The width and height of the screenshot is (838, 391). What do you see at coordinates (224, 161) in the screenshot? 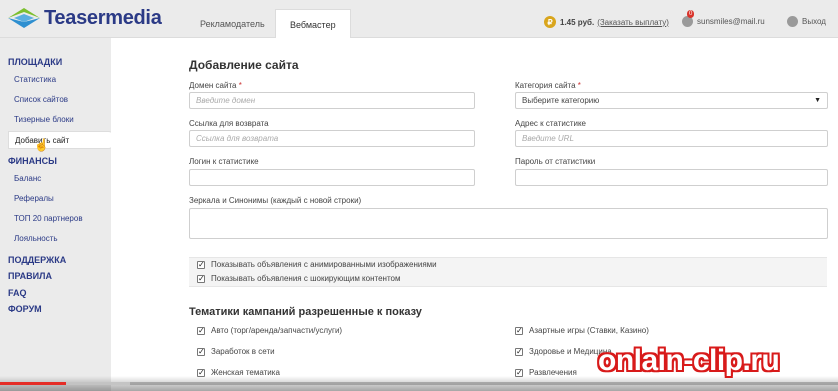
I see `stats-login-label: Логин к статистике` at bounding box center [224, 161].